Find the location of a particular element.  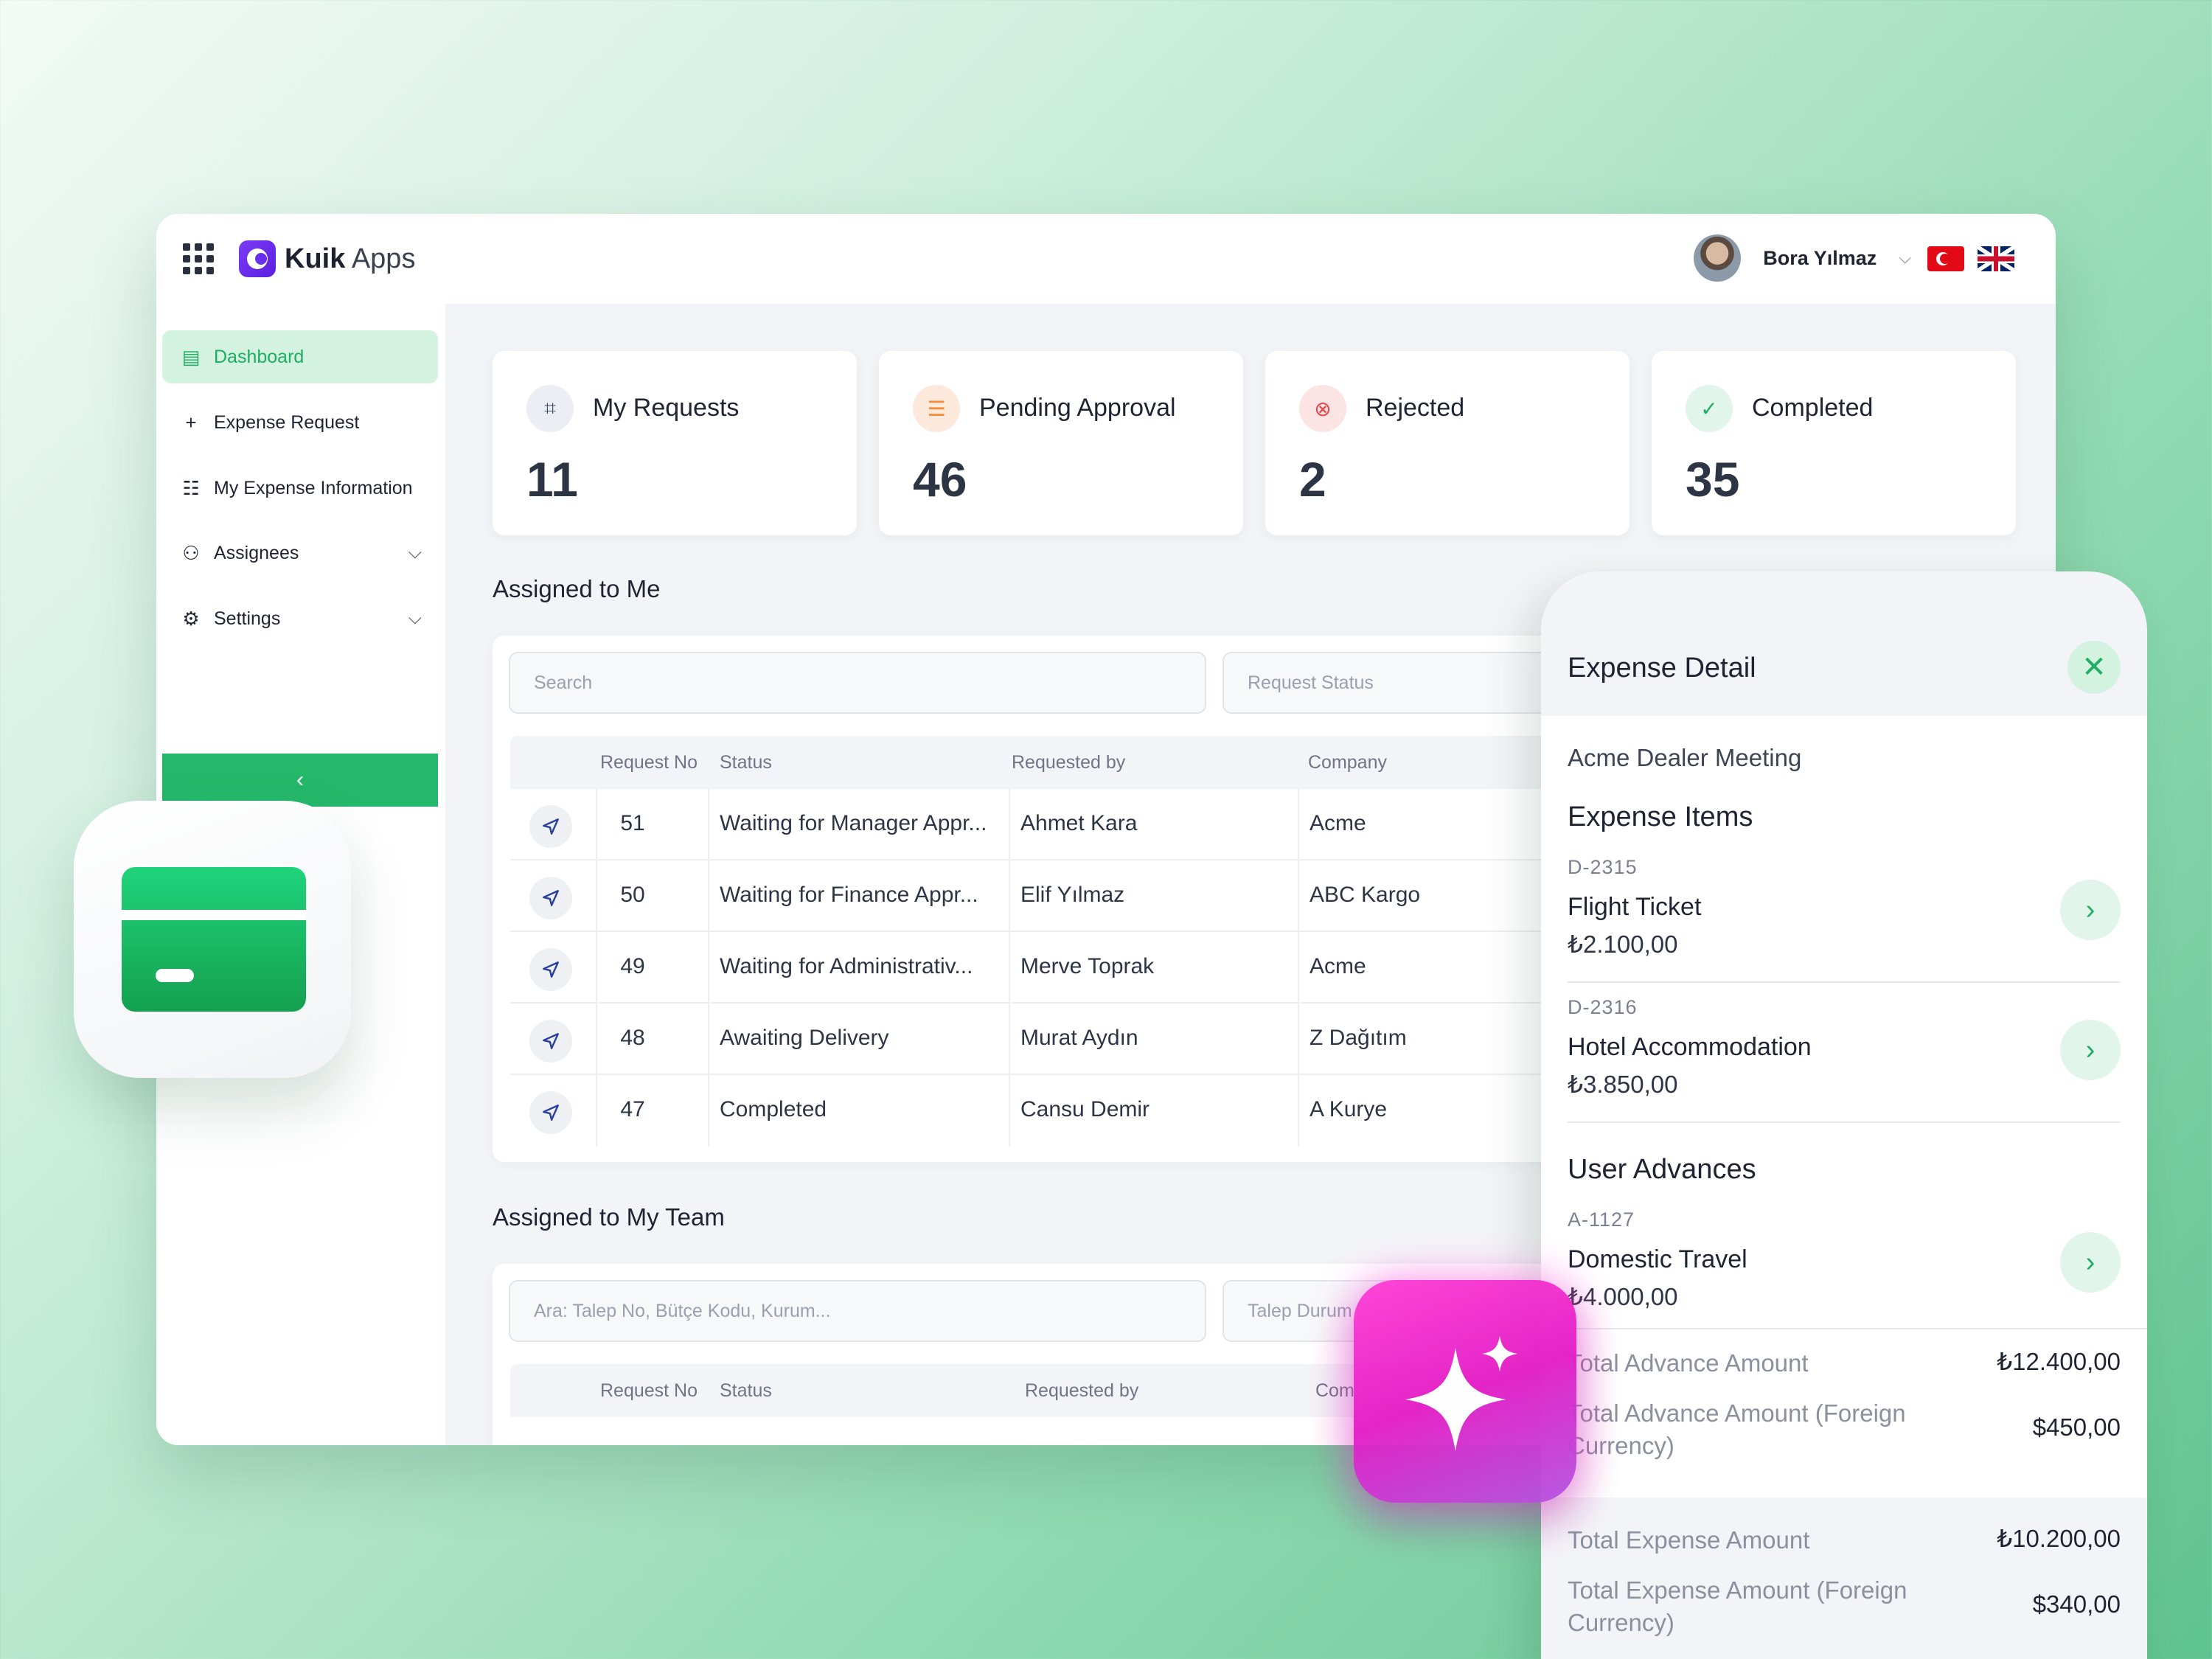

sparkle-icon is located at coordinates (1461, 1393).